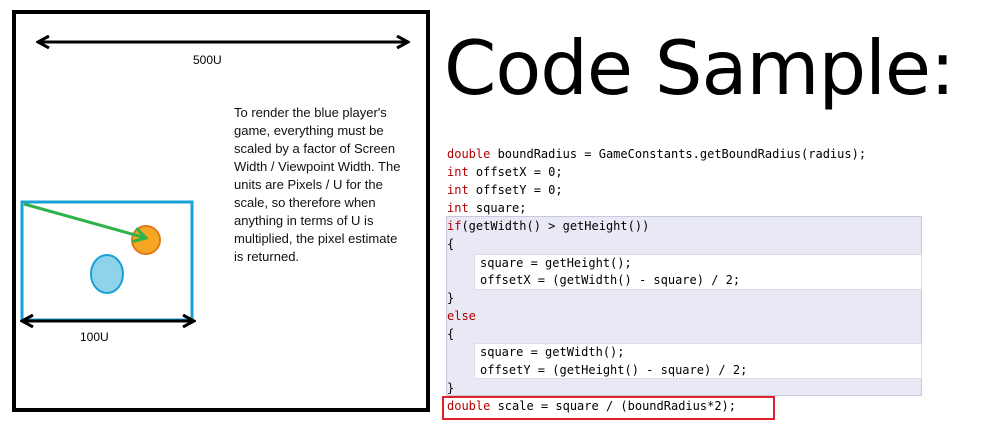  I want to click on green-direction-arrow, so click(84, 220).